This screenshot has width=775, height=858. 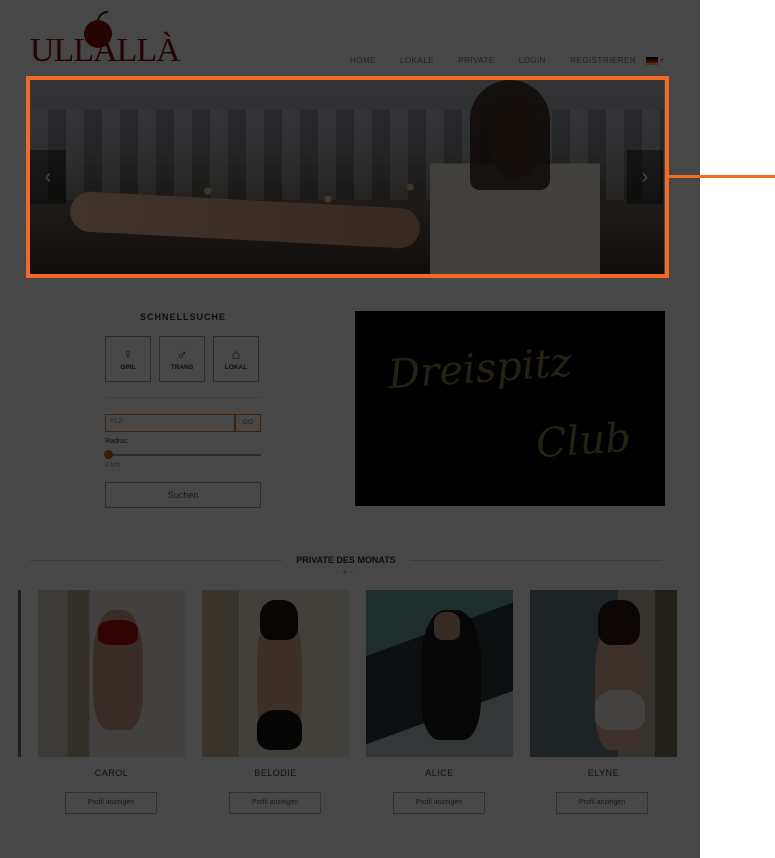 I want to click on profile-button-carol: Profil anzeigen, so click(x=111, y=803).